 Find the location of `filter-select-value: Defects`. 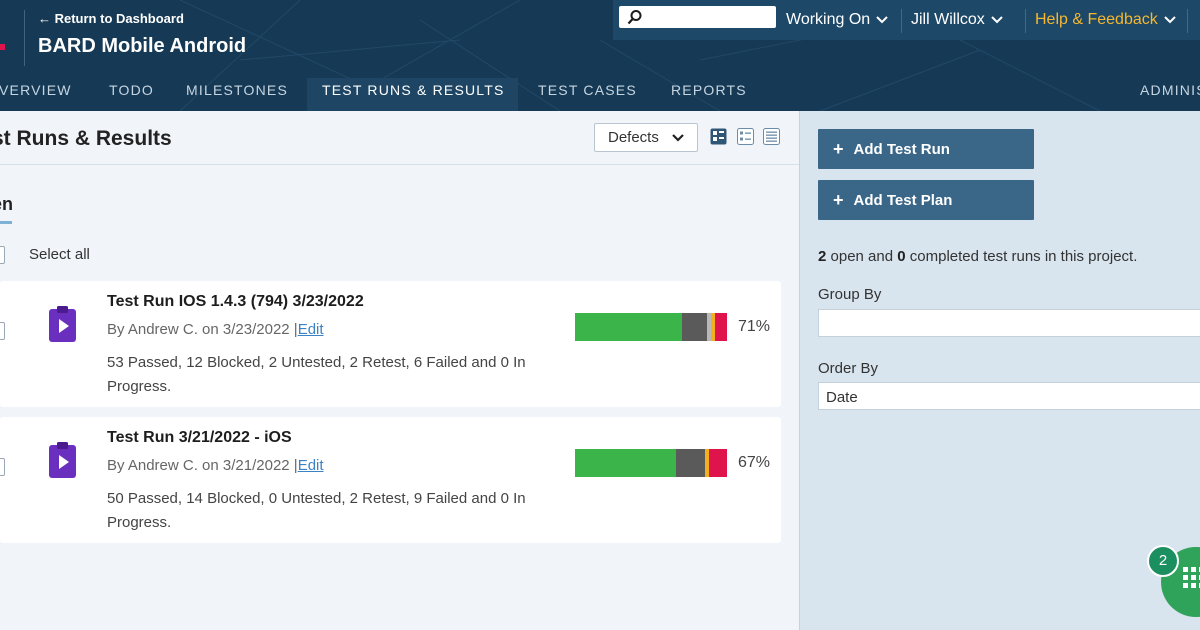

filter-select-value: Defects is located at coordinates (633, 137).